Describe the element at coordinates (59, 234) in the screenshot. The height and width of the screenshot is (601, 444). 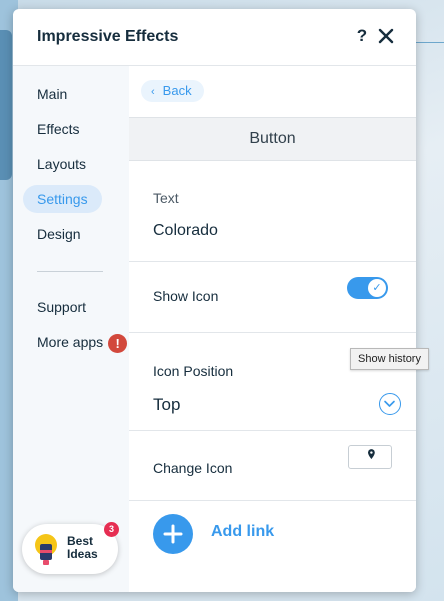
I see `sidebar-item-design: Design` at that location.